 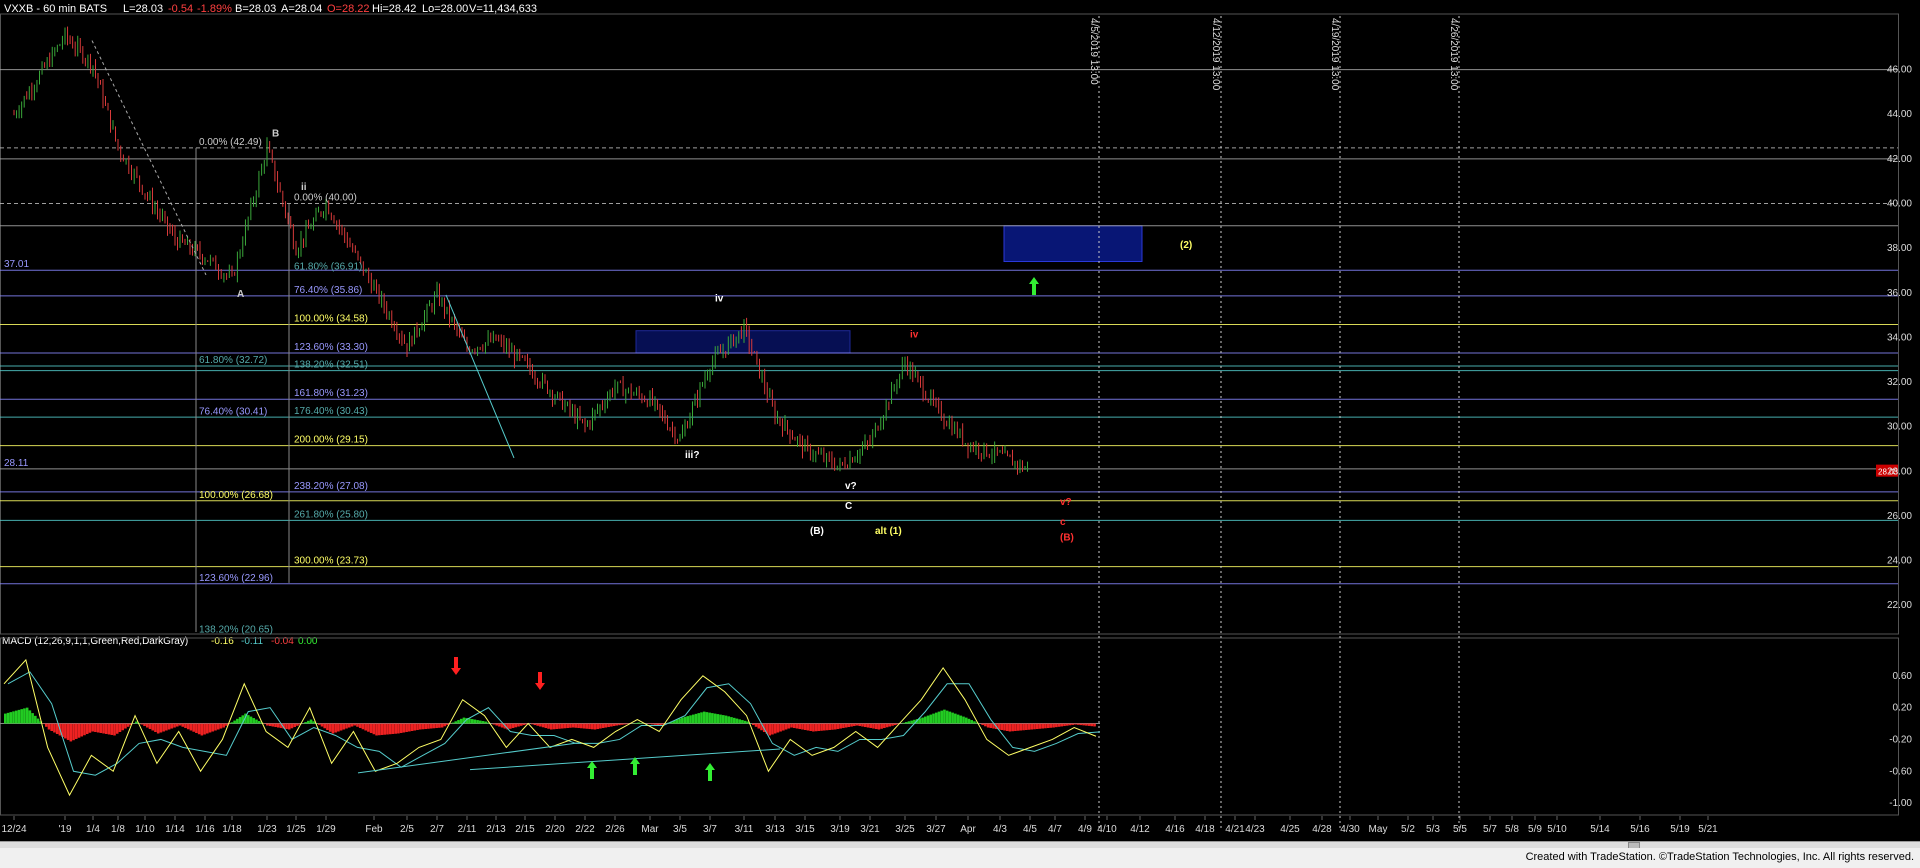 What do you see at coordinates (1899, 293) in the screenshot?
I see `y-tick-label: 36.00` at bounding box center [1899, 293].